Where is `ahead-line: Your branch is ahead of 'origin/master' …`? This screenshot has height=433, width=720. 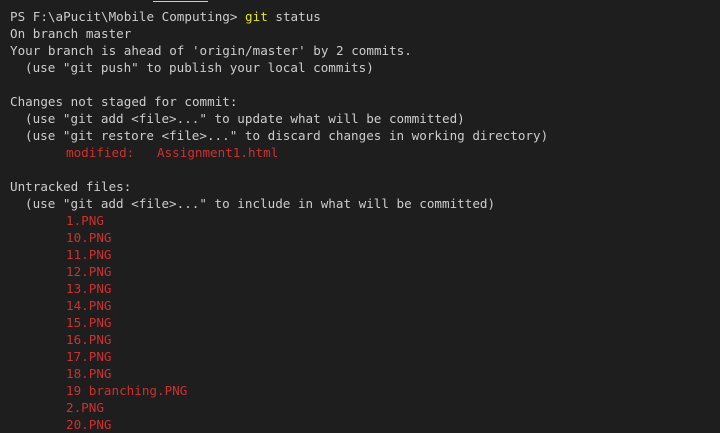 ahead-line: Your branch is ahead of 'origin/master' … is located at coordinates (211, 50).